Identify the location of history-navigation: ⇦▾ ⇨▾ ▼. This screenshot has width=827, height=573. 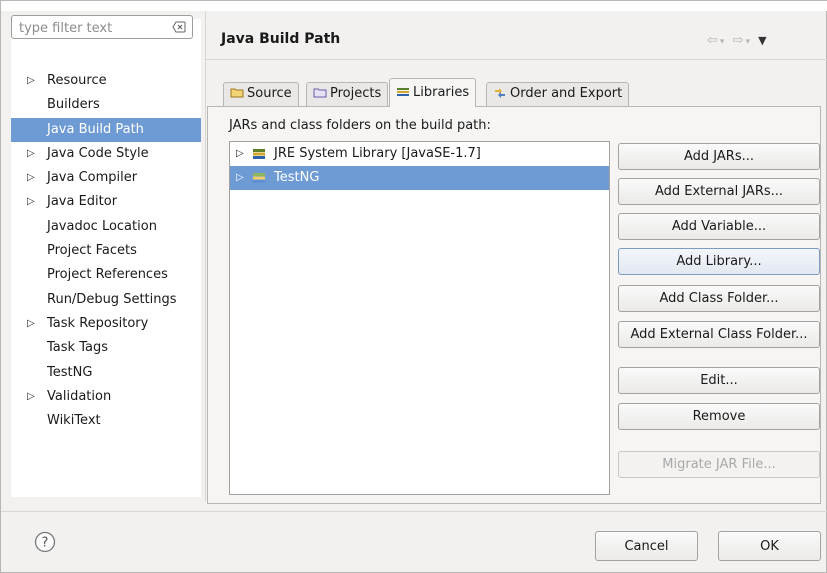
(738, 40).